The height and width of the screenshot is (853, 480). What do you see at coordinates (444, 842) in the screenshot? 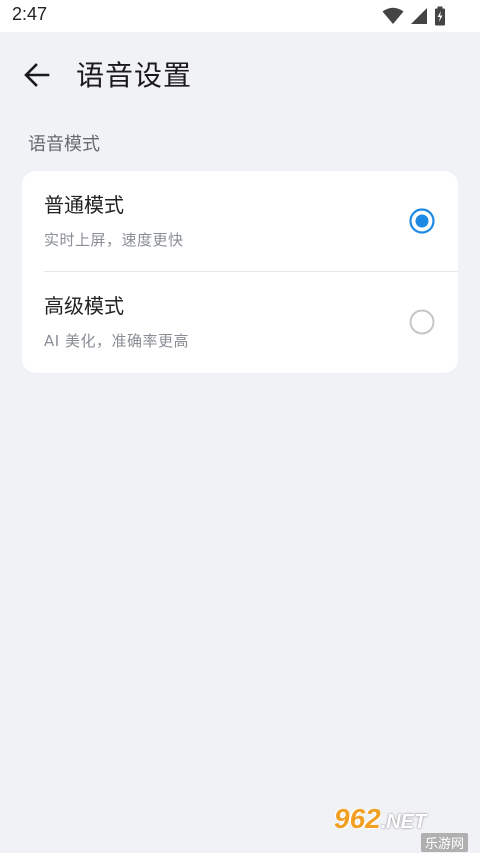
I see `watermark-caption: 乐游网` at bounding box center [444, 842].